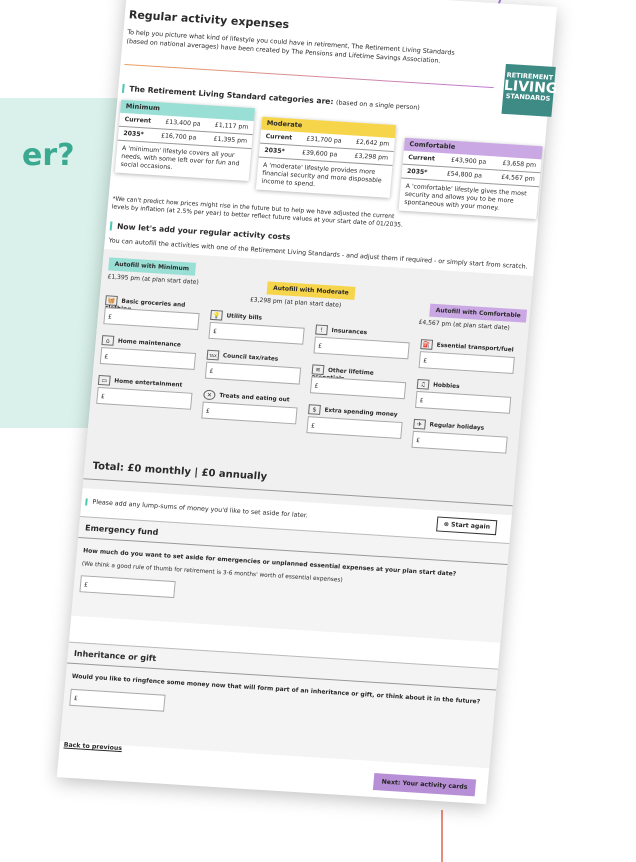 This screenshot has width=636, height=862. Describe the element at coordinates (378, 105) in the screenshot. I see `categories-heading-note: (based on a single person)` at that location.